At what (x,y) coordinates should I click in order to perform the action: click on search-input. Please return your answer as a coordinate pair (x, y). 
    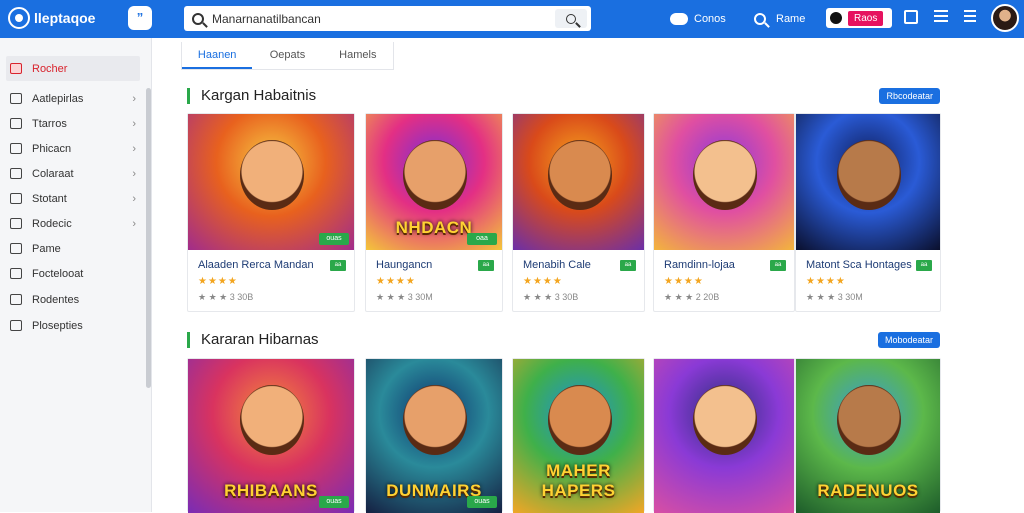
    Looking at the image, I should click on (377, 18).